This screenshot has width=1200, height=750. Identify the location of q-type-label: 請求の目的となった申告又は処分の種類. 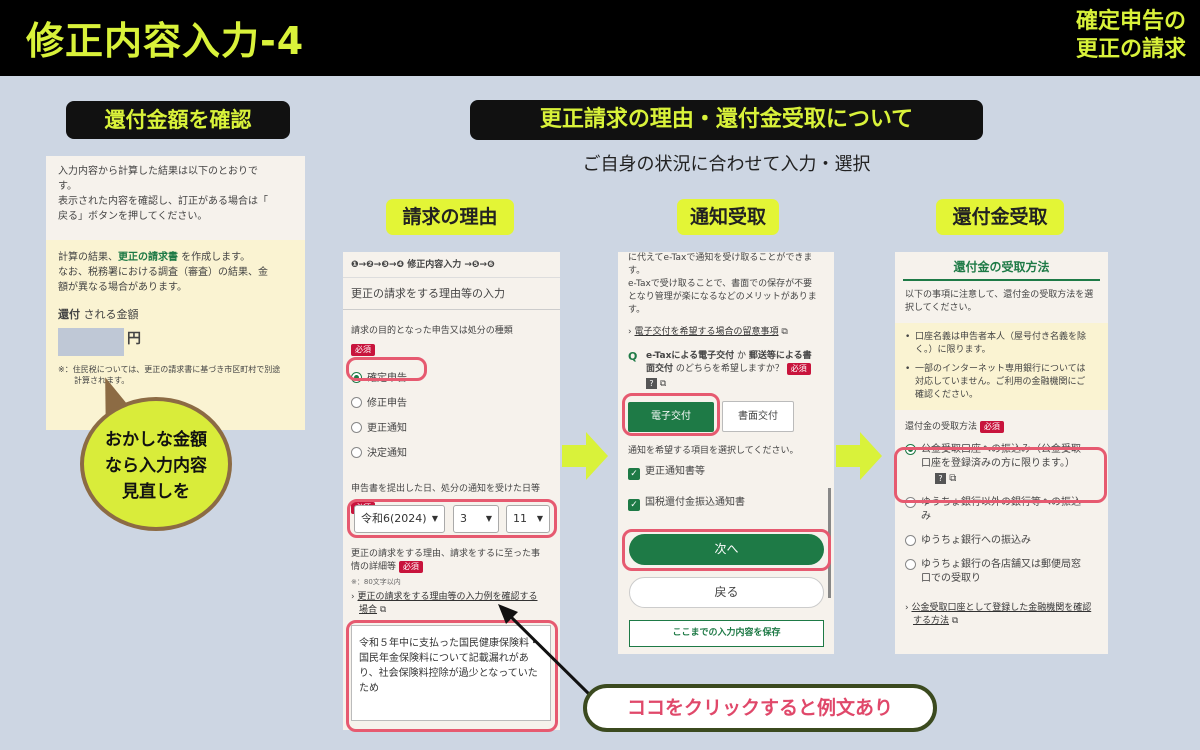
(432, 331).